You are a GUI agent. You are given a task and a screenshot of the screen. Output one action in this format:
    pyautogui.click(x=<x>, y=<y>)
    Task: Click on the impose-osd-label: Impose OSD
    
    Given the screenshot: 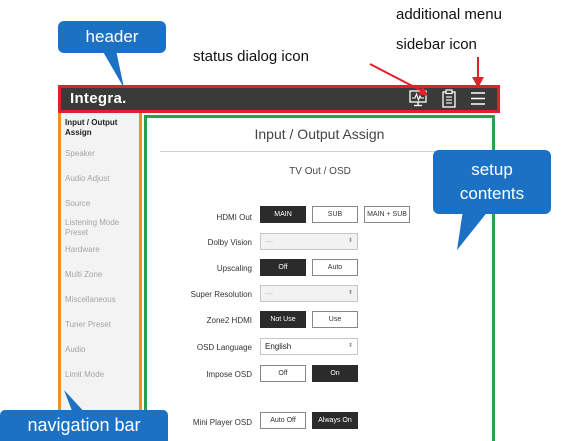 What is the action you would take?
    pyautogui.click(x=229, y=374)
    